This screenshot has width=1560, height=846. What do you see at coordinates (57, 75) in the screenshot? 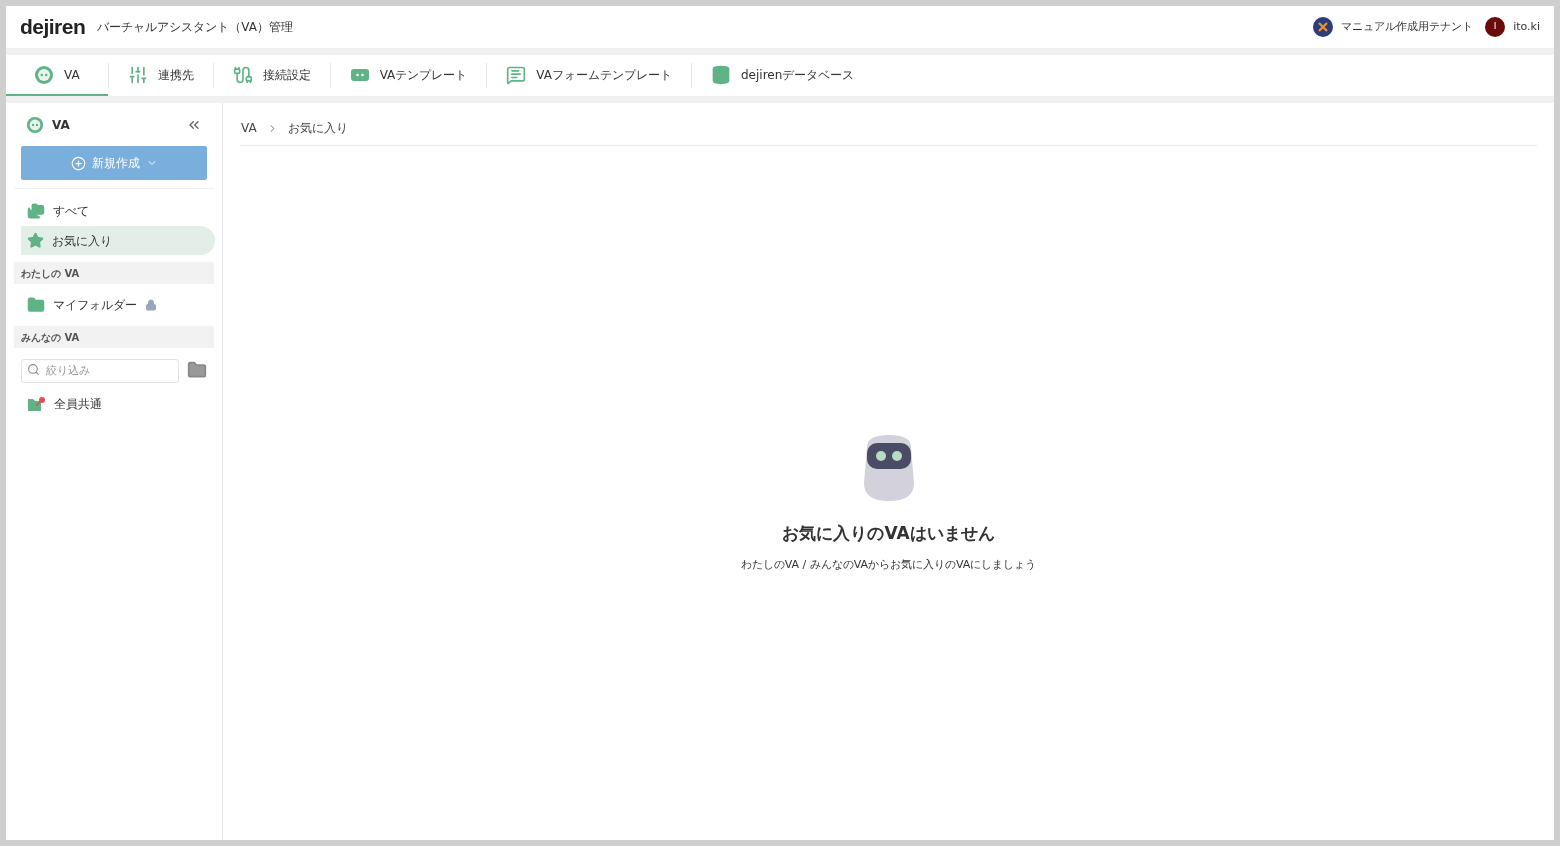
I see `nav-tab: VA` at bounding box center [57, 75].